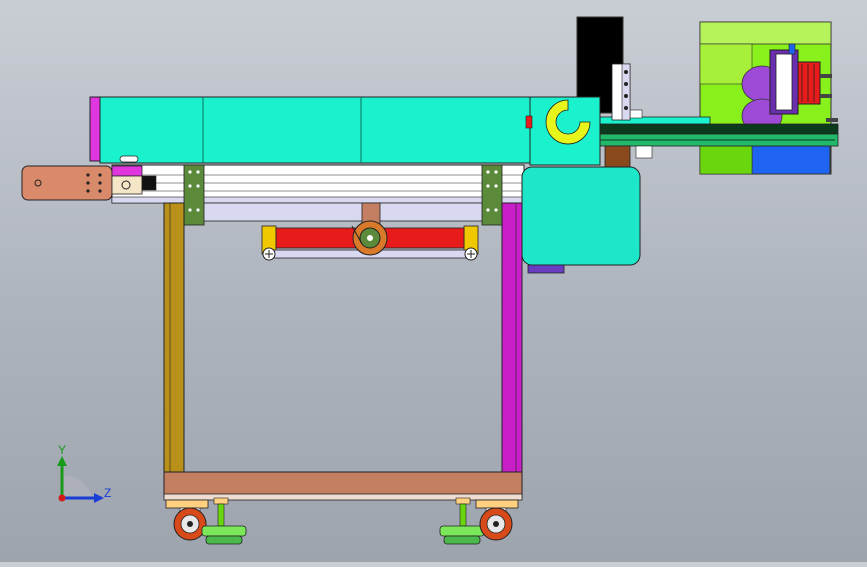  Describe the element at coordinates (77, 486) in the screenshot. I see `triad-quadrant` at that location.